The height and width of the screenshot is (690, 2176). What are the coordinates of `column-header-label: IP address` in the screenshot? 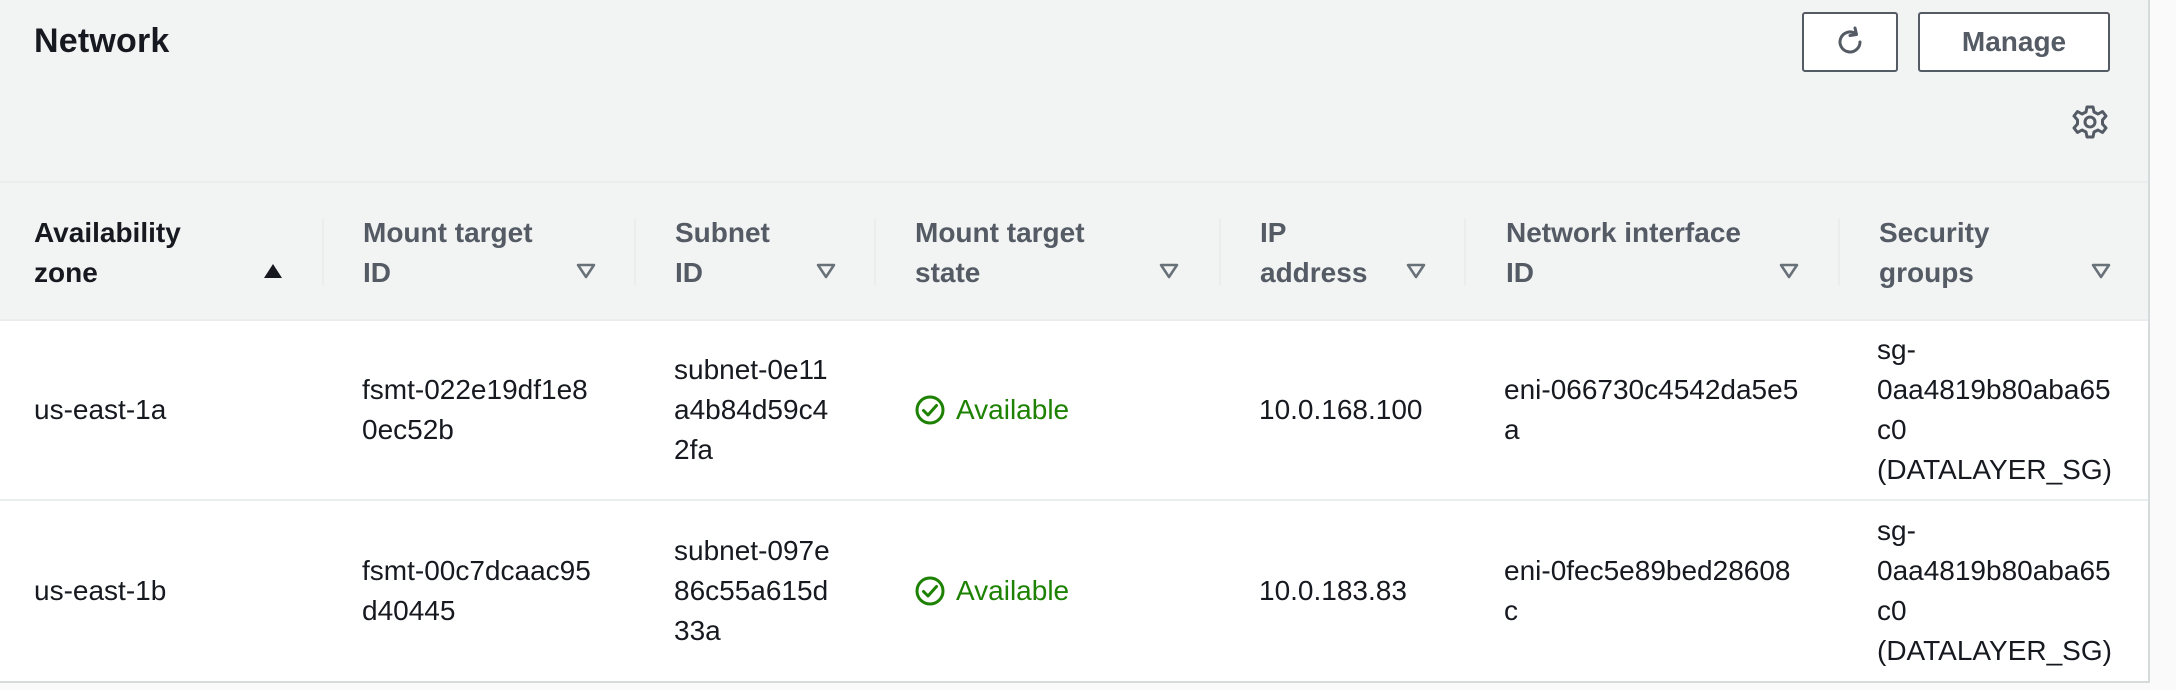 It's located at (1314, 252).